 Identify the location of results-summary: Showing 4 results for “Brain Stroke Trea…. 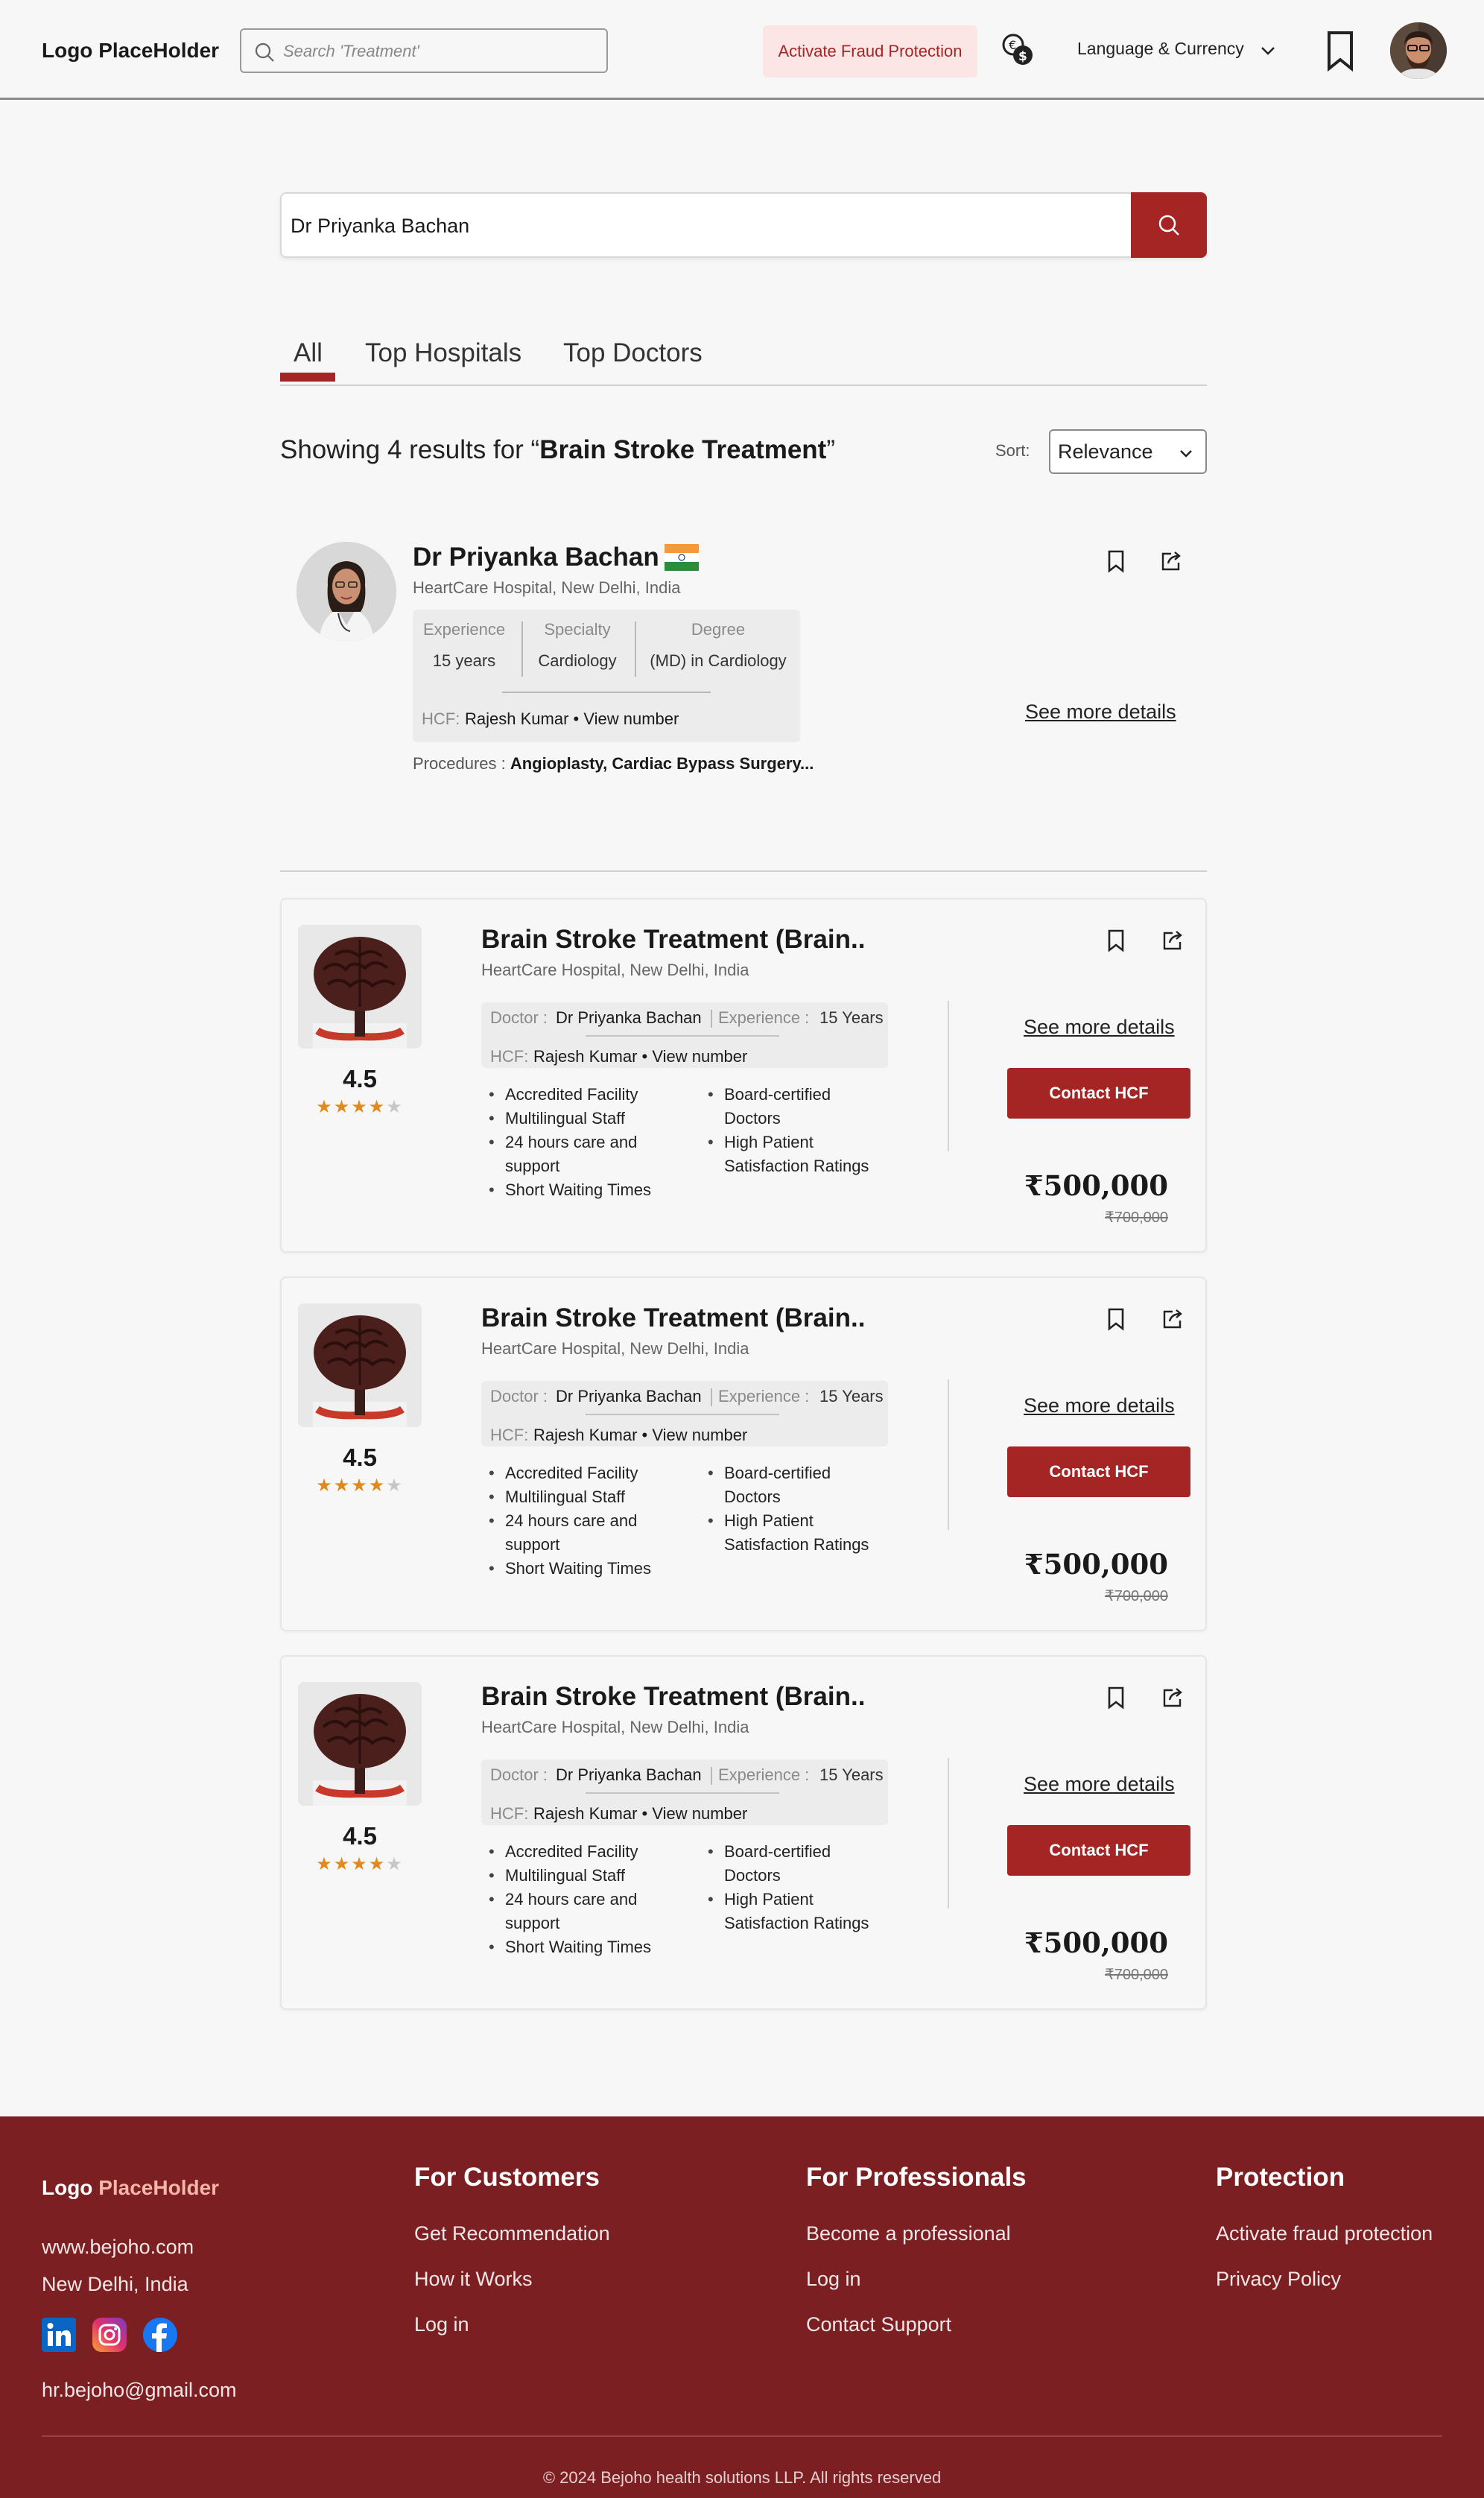
(558, 450).